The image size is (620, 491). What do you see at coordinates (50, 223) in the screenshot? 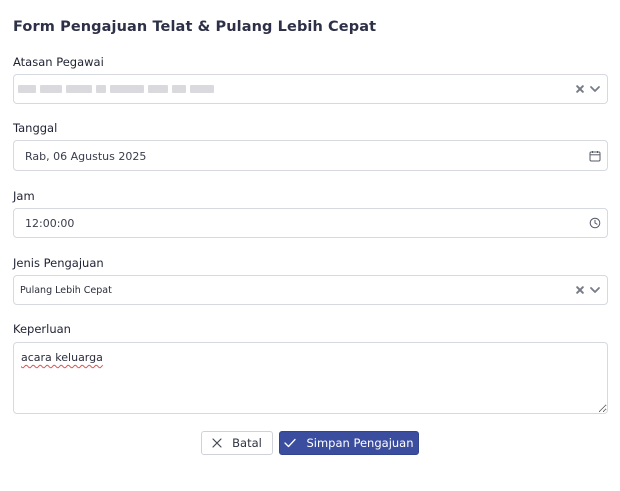
I see `jam-value: 12:00:00` at bounding box center [50, 223].